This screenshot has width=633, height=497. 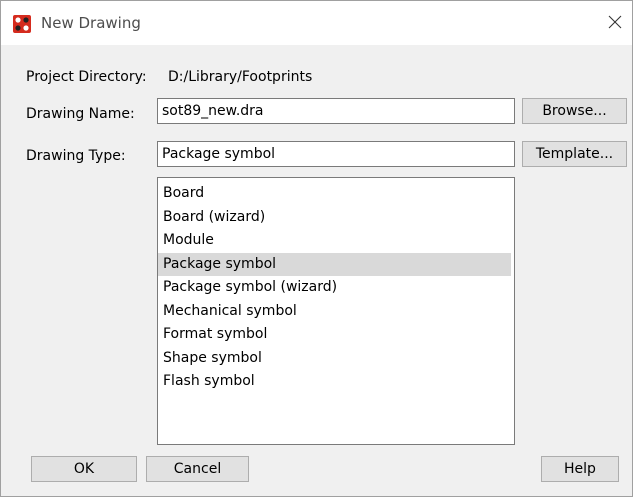 I want to click on close-button, so click(x=615, y=22).